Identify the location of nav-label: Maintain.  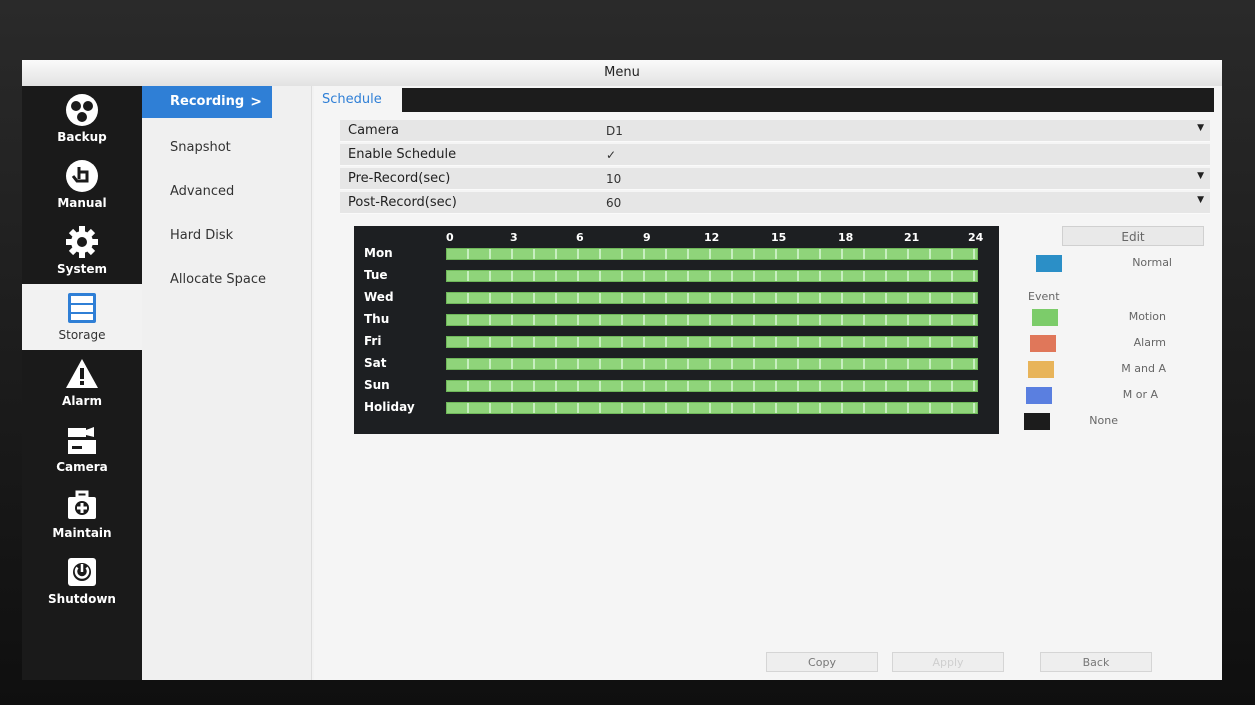
(82, 533).